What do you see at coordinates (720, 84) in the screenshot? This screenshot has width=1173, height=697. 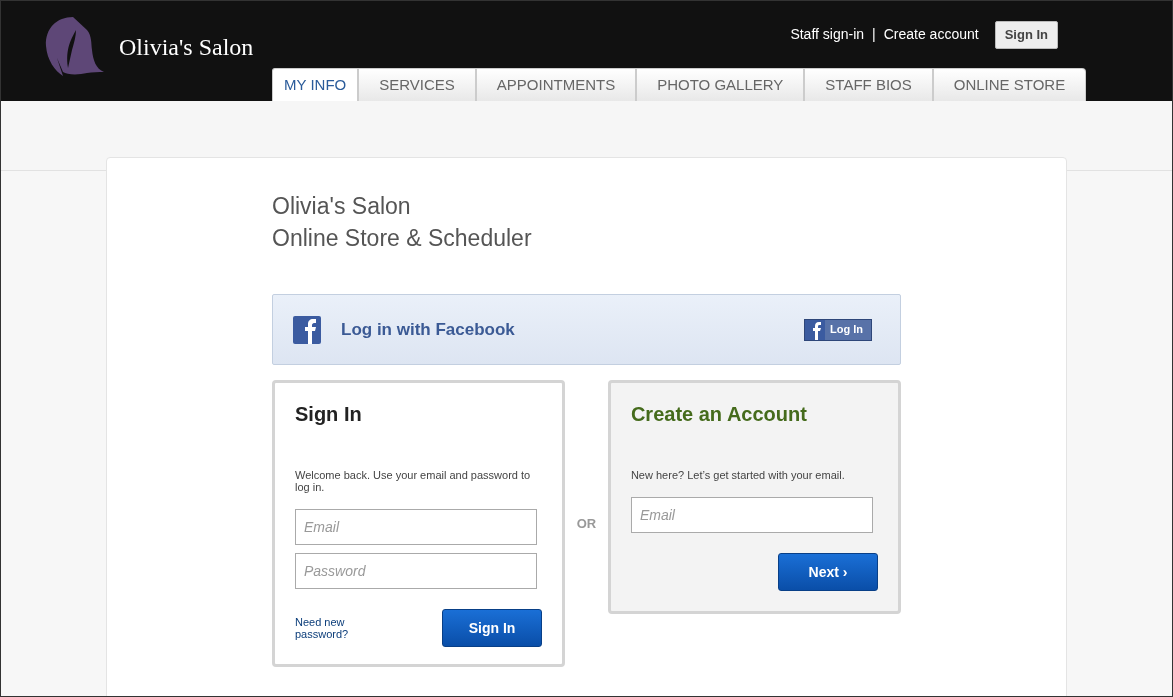 I see `nav-tab: PHOTO GALLERY` at bounding box center [720, 84].